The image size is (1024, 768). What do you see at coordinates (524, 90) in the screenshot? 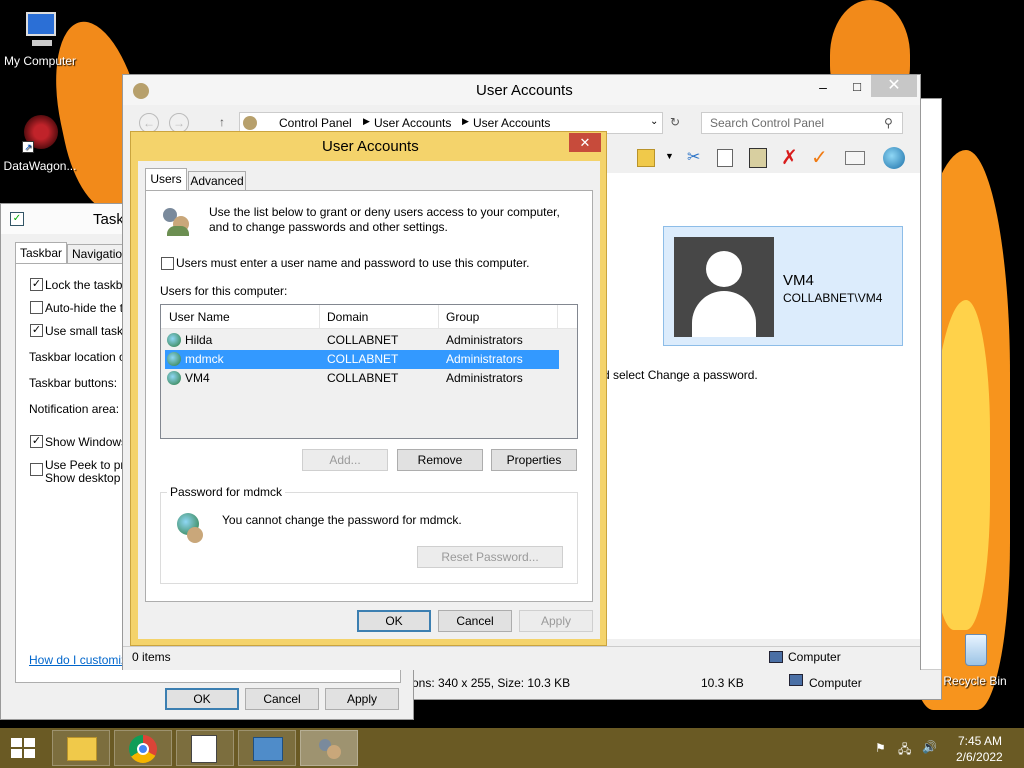
I see `window-title: User Accounts` at bounding box center [524, 90].